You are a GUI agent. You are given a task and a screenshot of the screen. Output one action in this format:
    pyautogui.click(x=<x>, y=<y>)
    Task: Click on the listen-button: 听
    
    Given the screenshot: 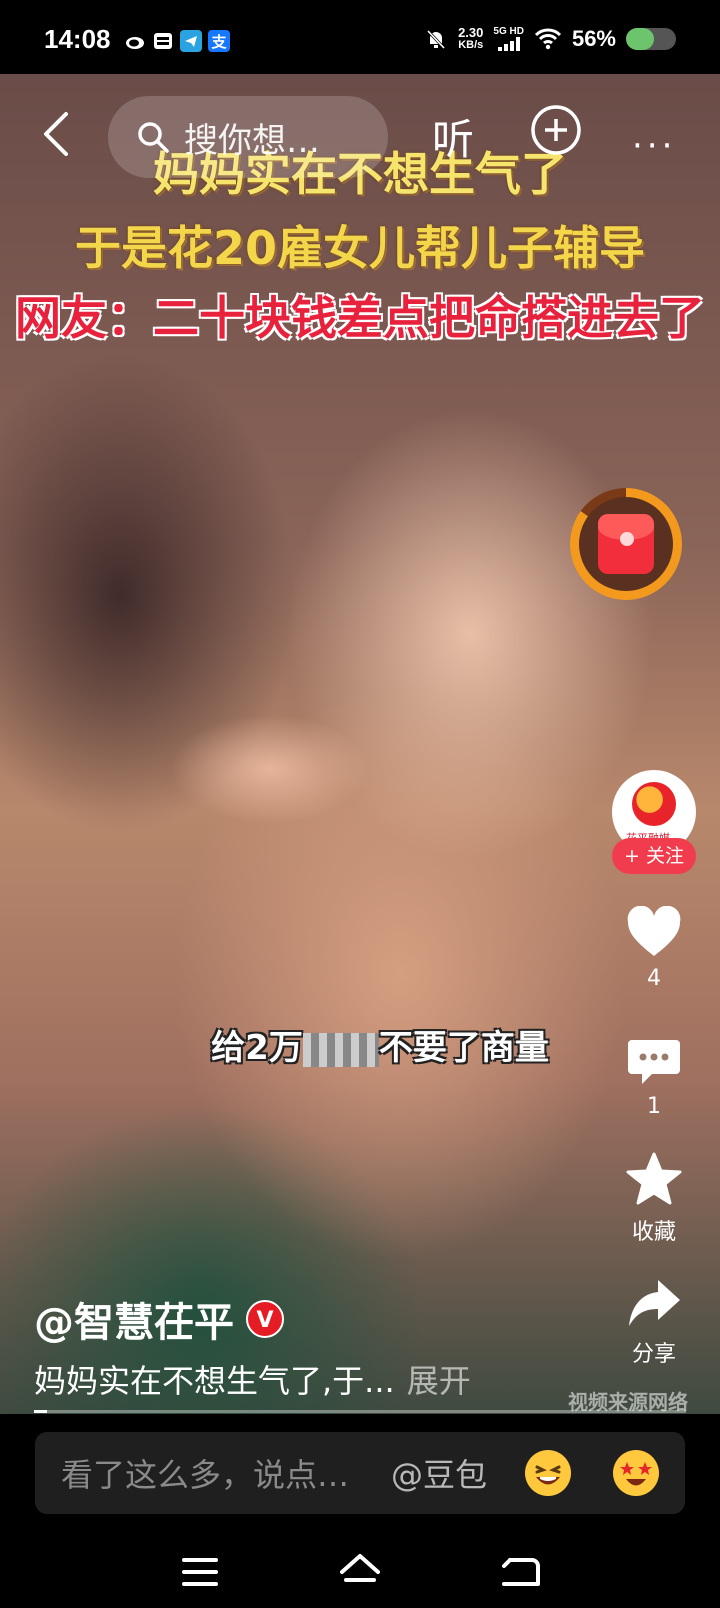 What is the action you would take?
    pyautogui.click(x=453, y=136)
    